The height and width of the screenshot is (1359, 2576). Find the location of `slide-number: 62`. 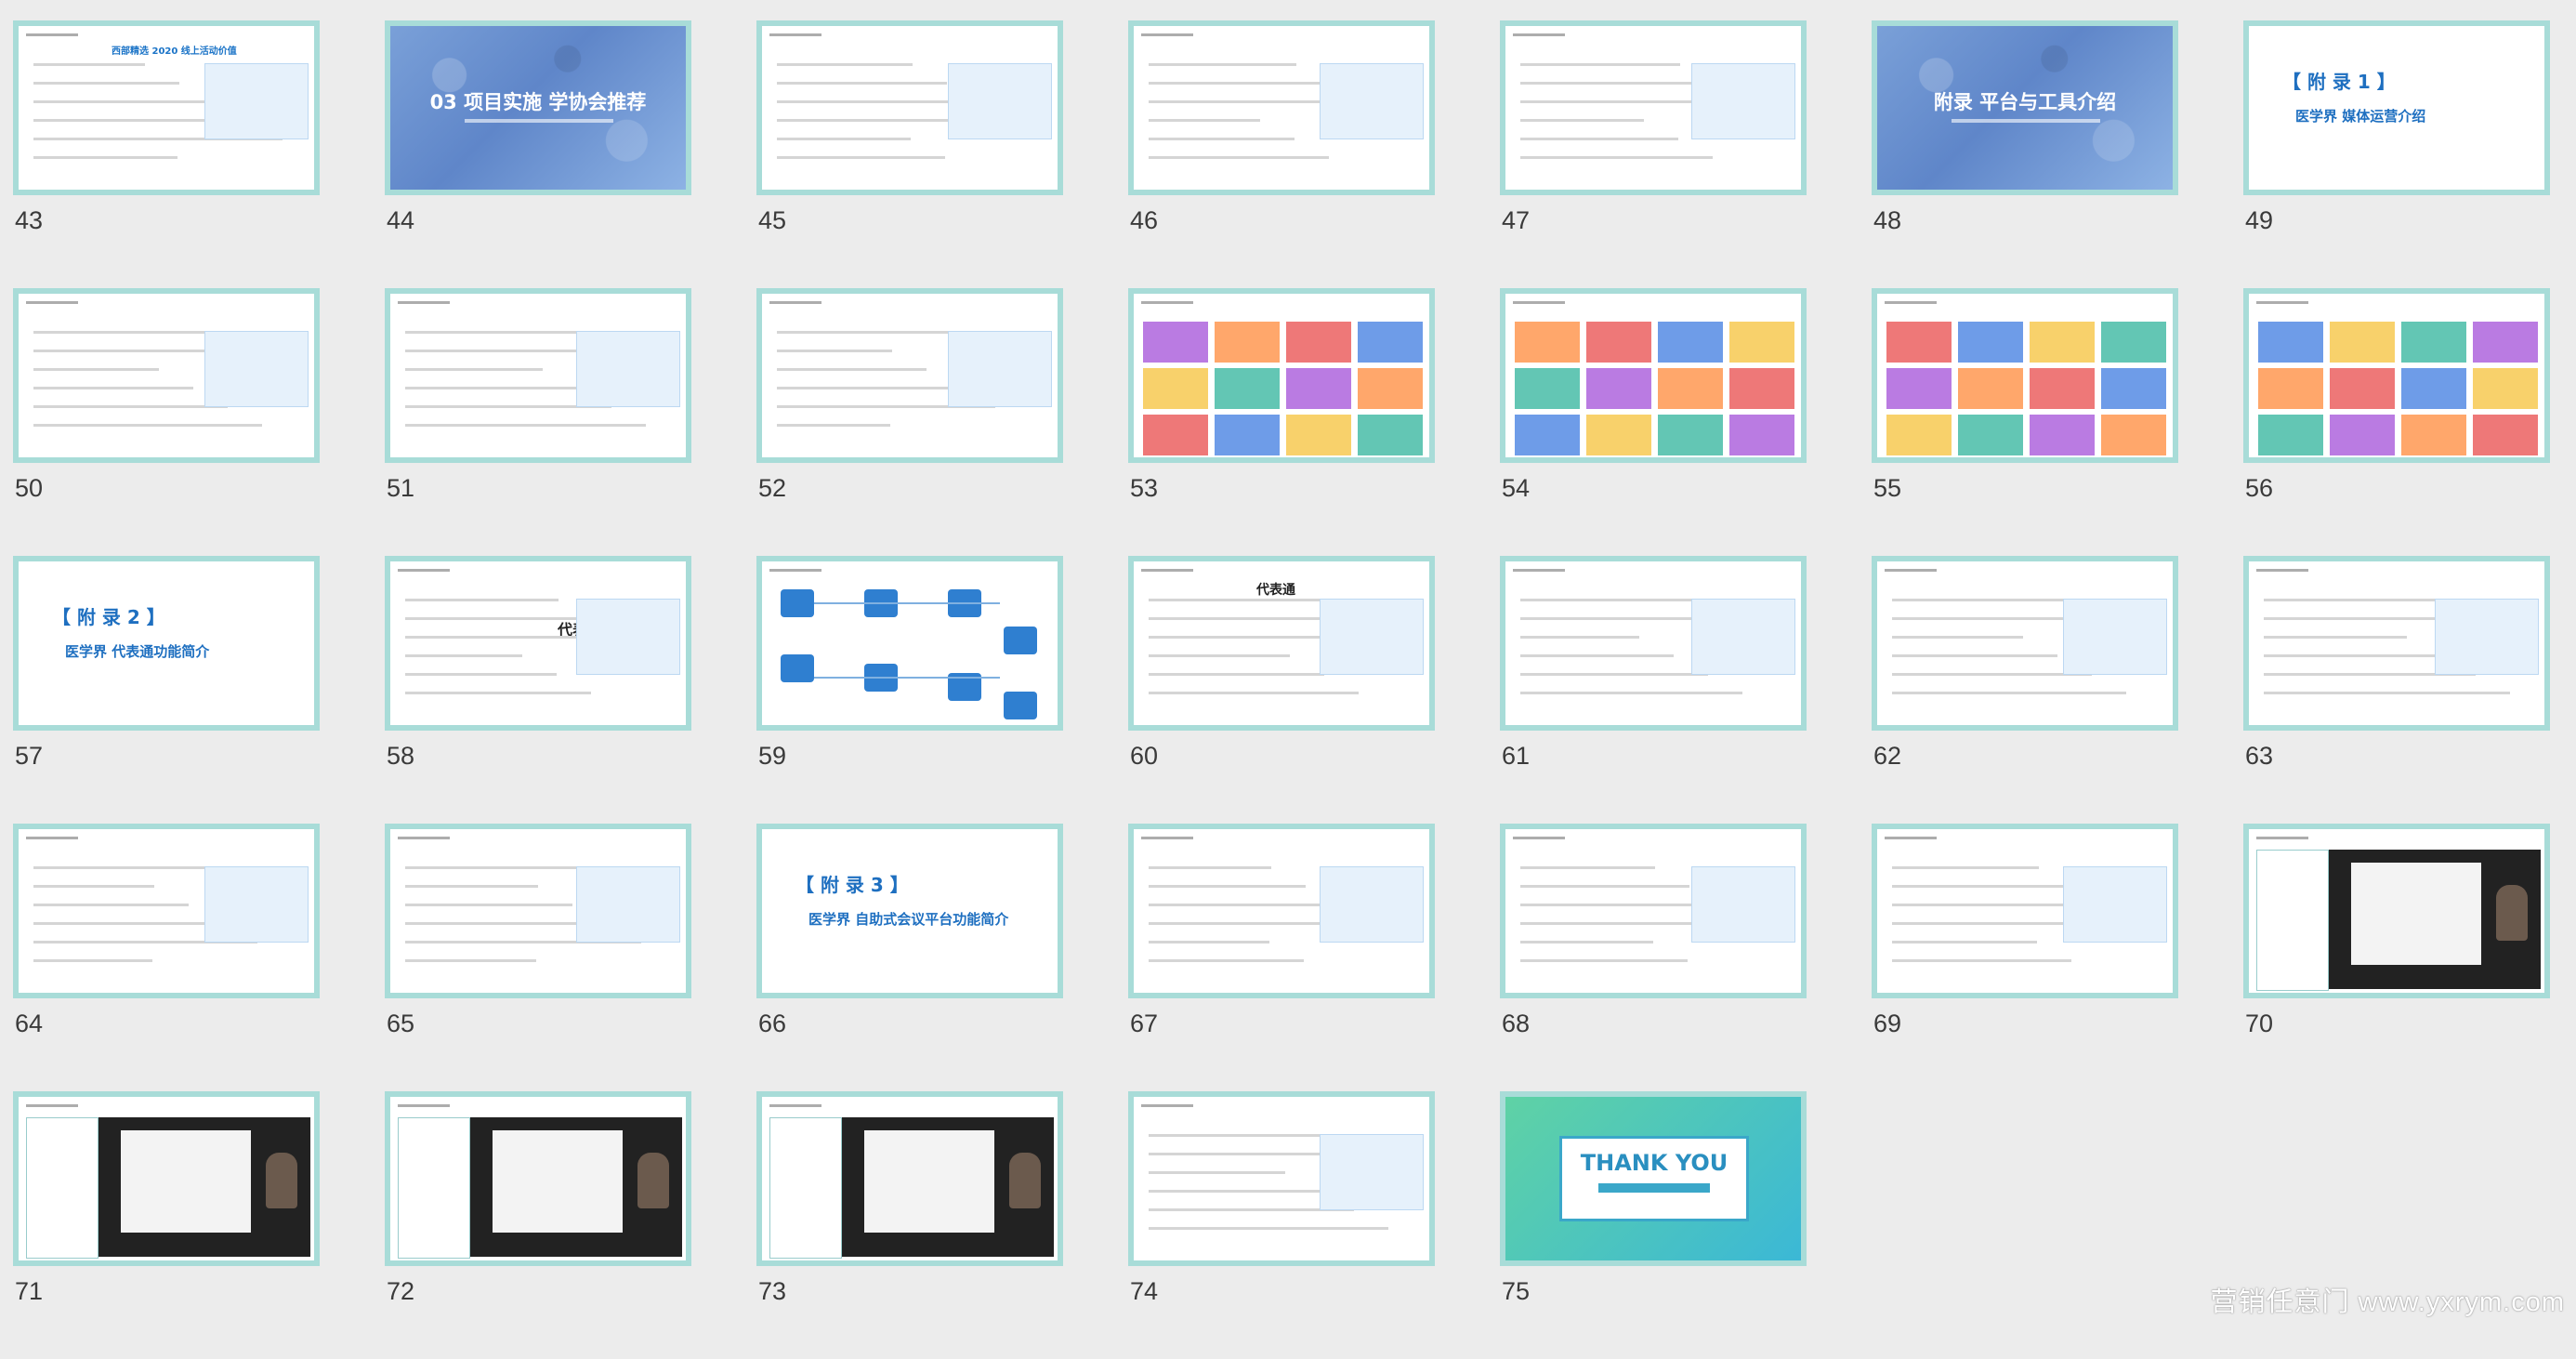

slide-number: 62 is located at coordinates (1887, 756).